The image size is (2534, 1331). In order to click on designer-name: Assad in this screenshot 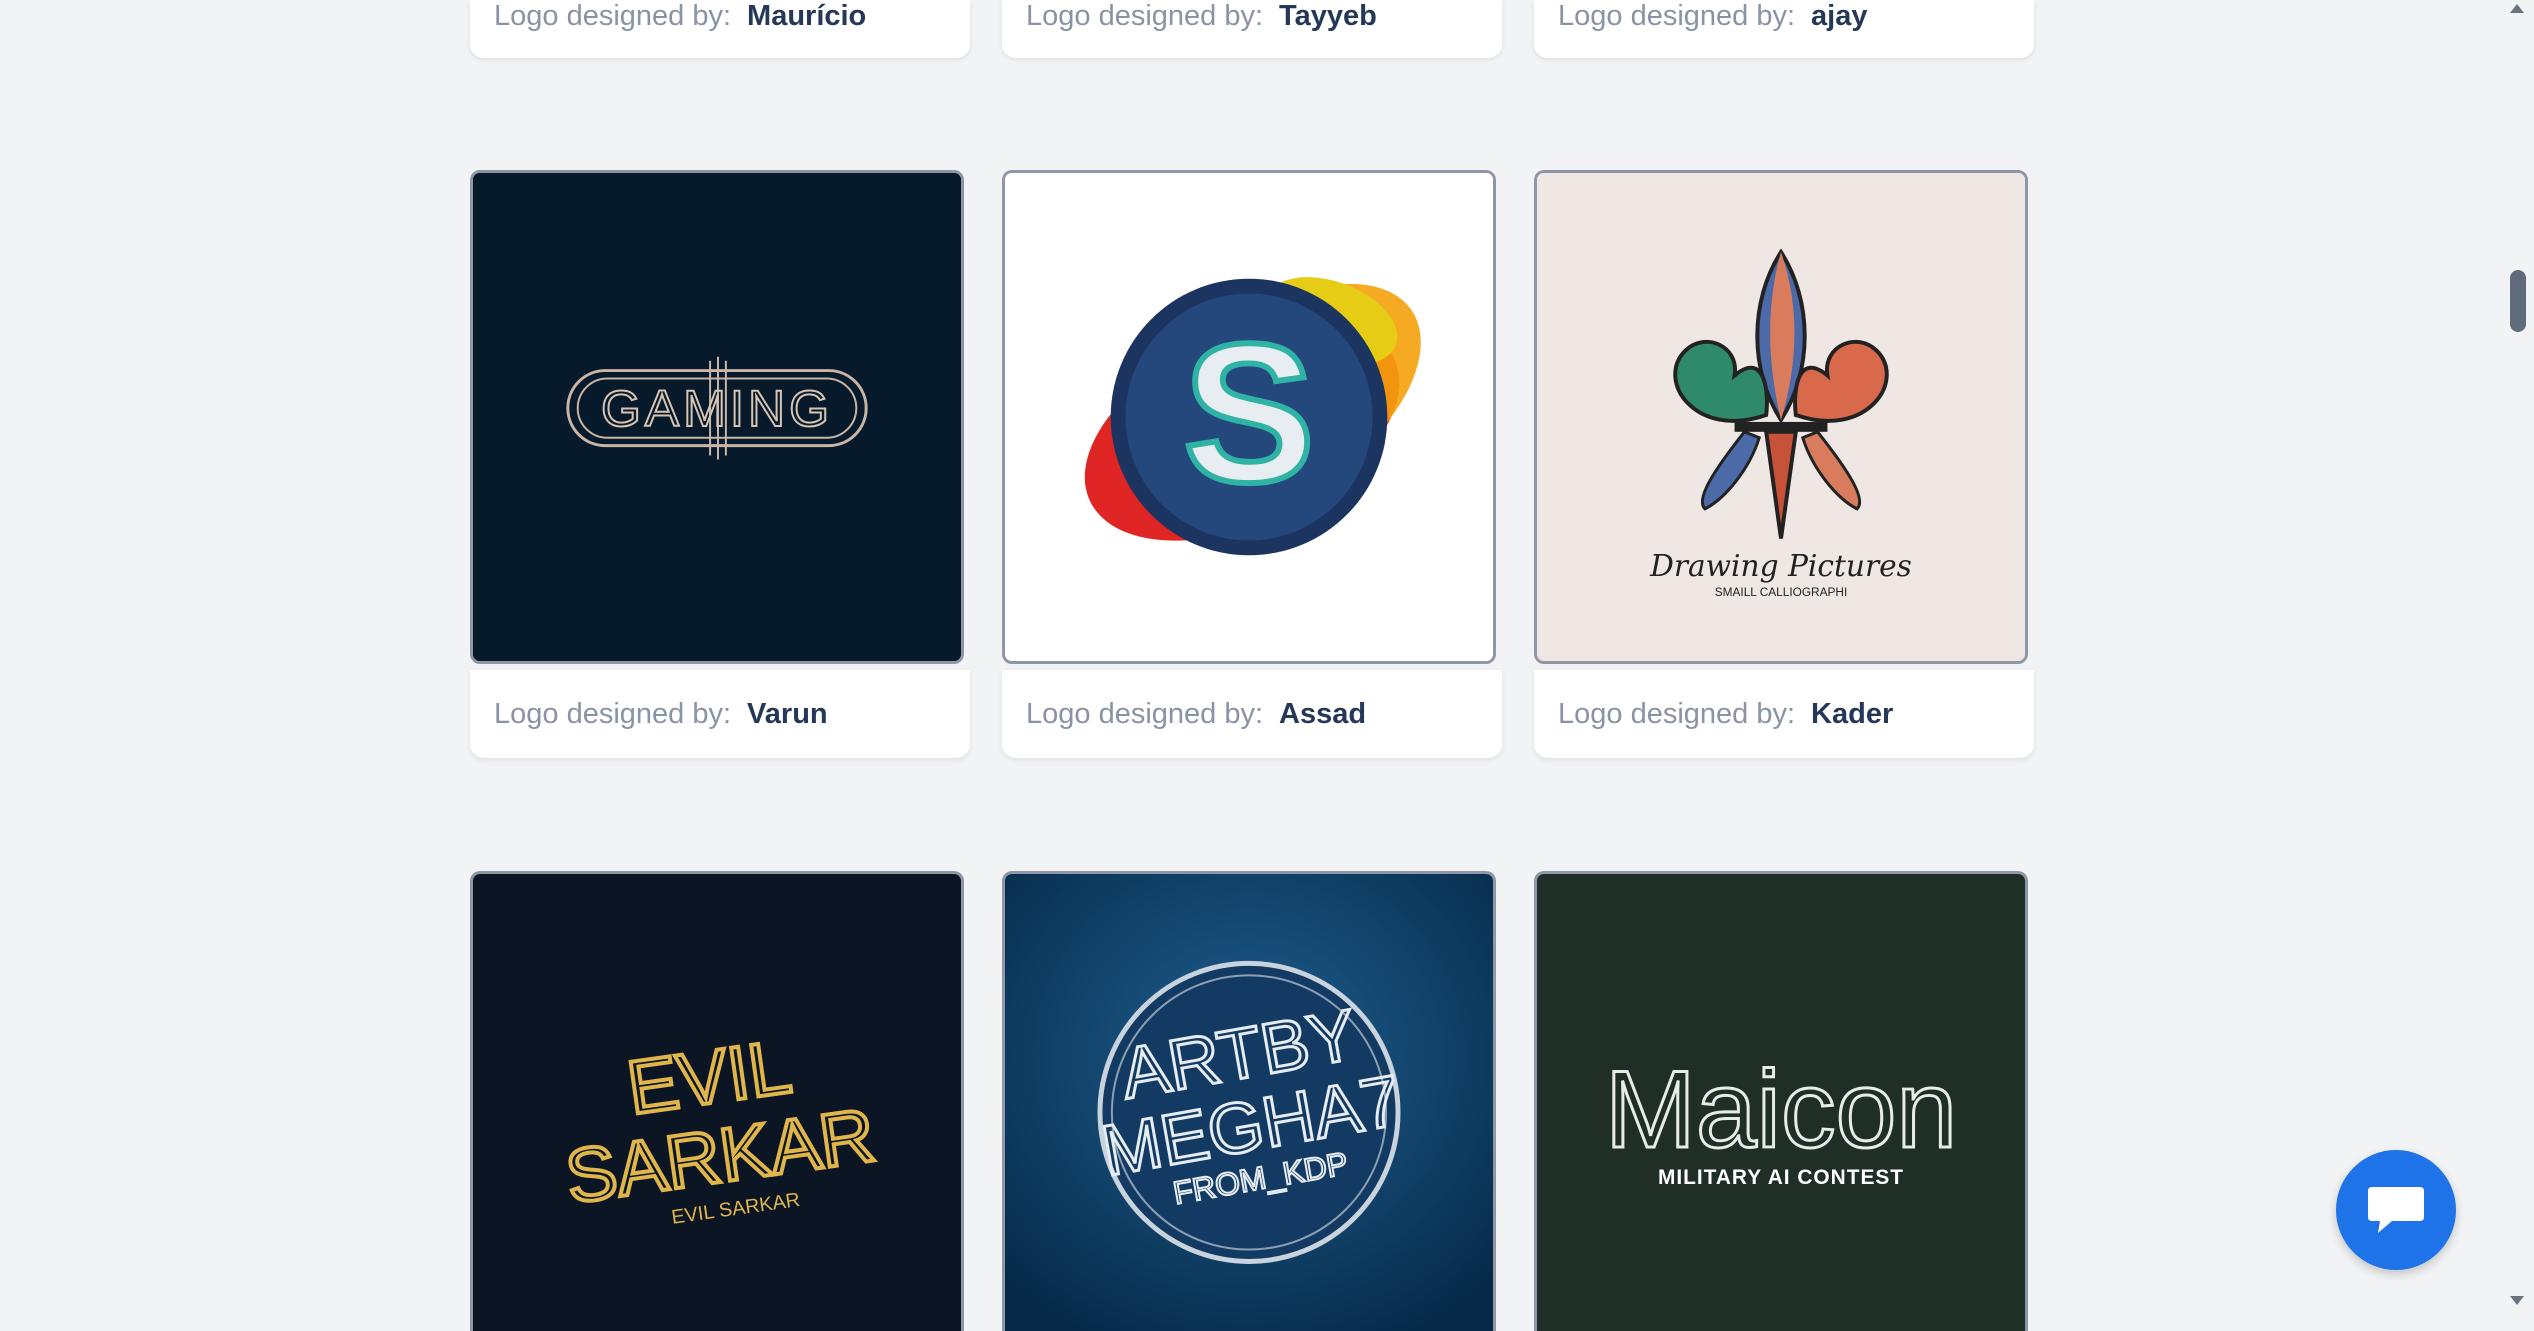, I will do `click(1322, 714)`.